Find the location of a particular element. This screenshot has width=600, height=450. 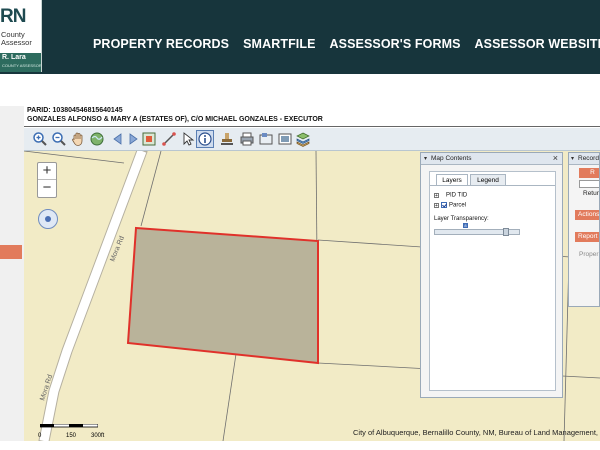

map-extent-icon is located at coordinates (149, 139).